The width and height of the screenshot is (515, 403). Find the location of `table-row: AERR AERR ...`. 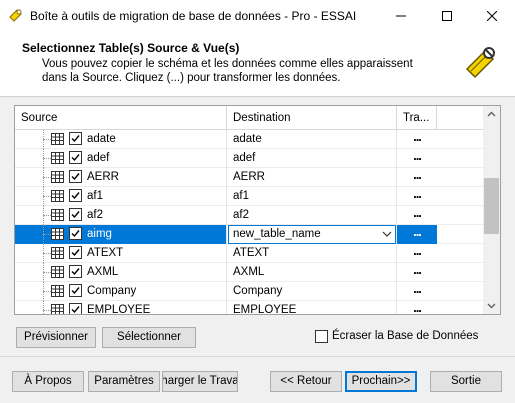

table-row: AERR AERR ... is located at coordinates (249, 177).